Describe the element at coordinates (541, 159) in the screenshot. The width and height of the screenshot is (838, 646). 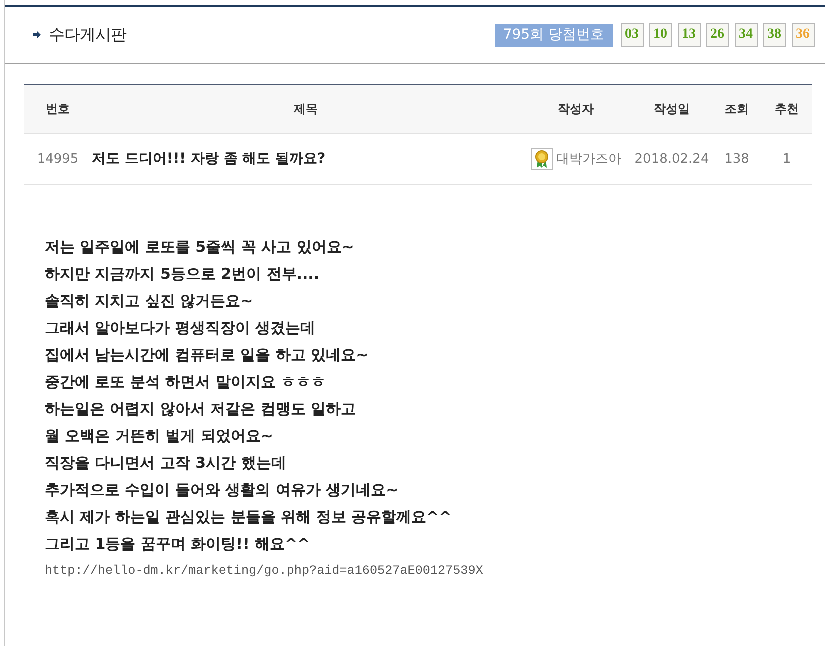
I see `medal-icon` at that location.